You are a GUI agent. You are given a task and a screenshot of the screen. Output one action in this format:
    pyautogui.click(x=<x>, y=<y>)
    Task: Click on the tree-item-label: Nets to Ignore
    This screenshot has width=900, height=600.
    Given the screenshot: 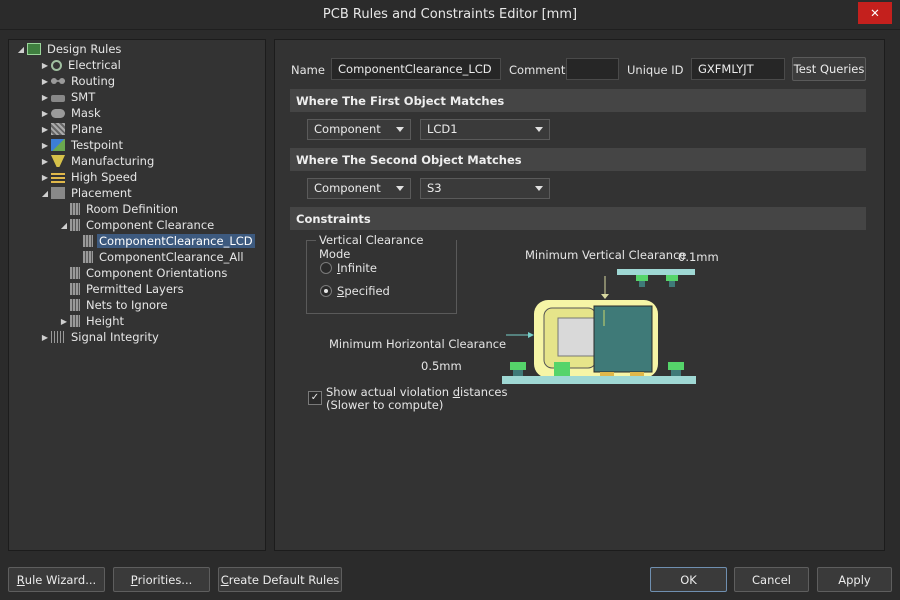 What is the action you would take?
    pyautogui.click(x=127, y=305)
    